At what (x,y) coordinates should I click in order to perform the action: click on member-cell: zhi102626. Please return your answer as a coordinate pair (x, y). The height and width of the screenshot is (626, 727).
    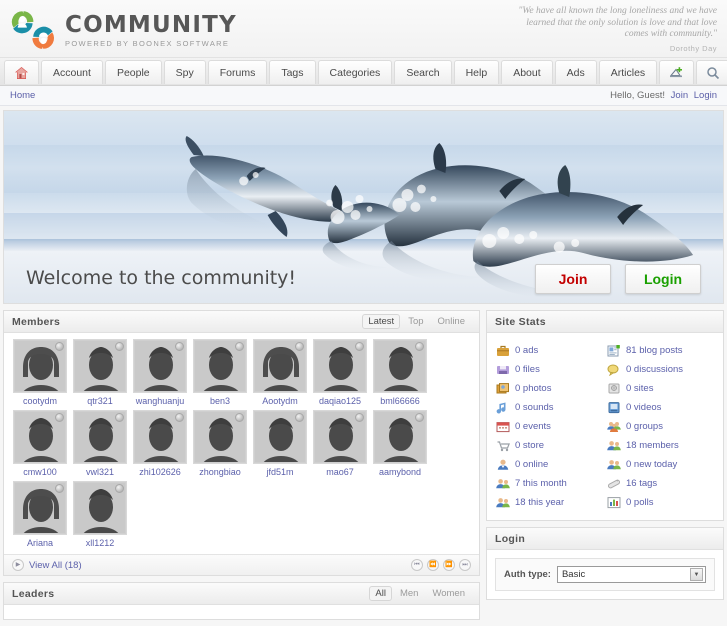
    Looking at the image, I should click on (160, 443).